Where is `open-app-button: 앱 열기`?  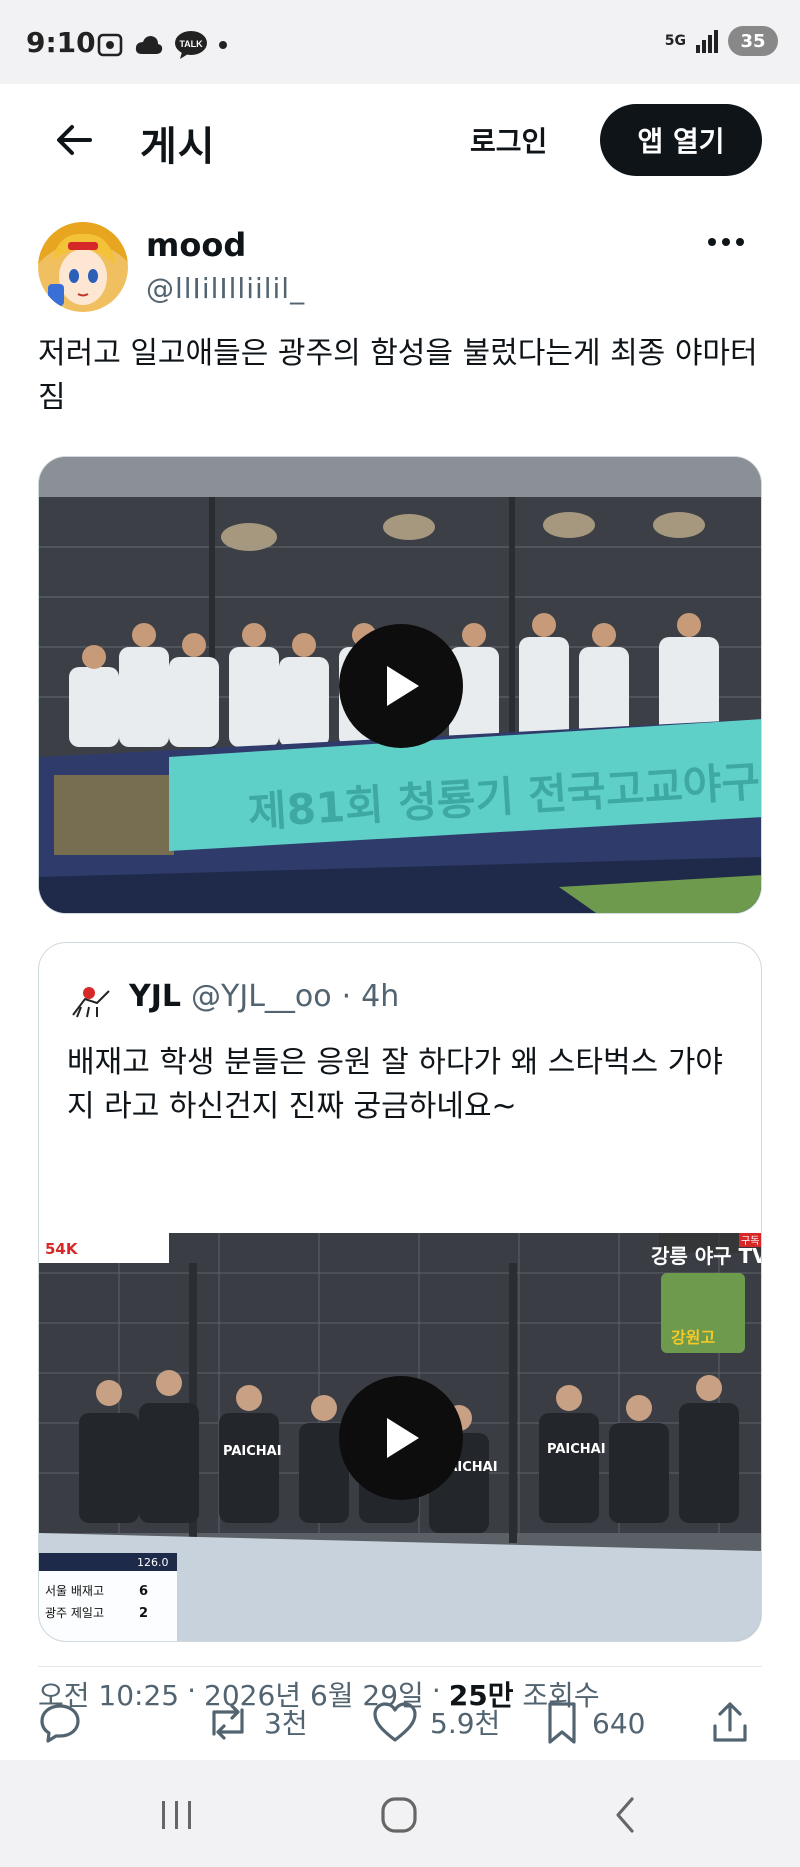
open-app-button: 앱 열기 is located at coordinates (681, 140).